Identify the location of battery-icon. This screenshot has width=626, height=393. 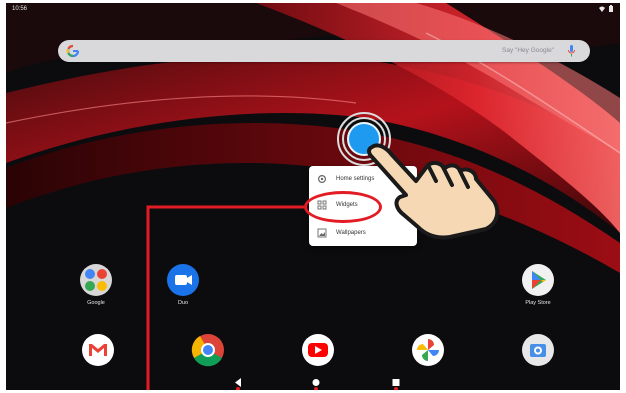
(611, 8).